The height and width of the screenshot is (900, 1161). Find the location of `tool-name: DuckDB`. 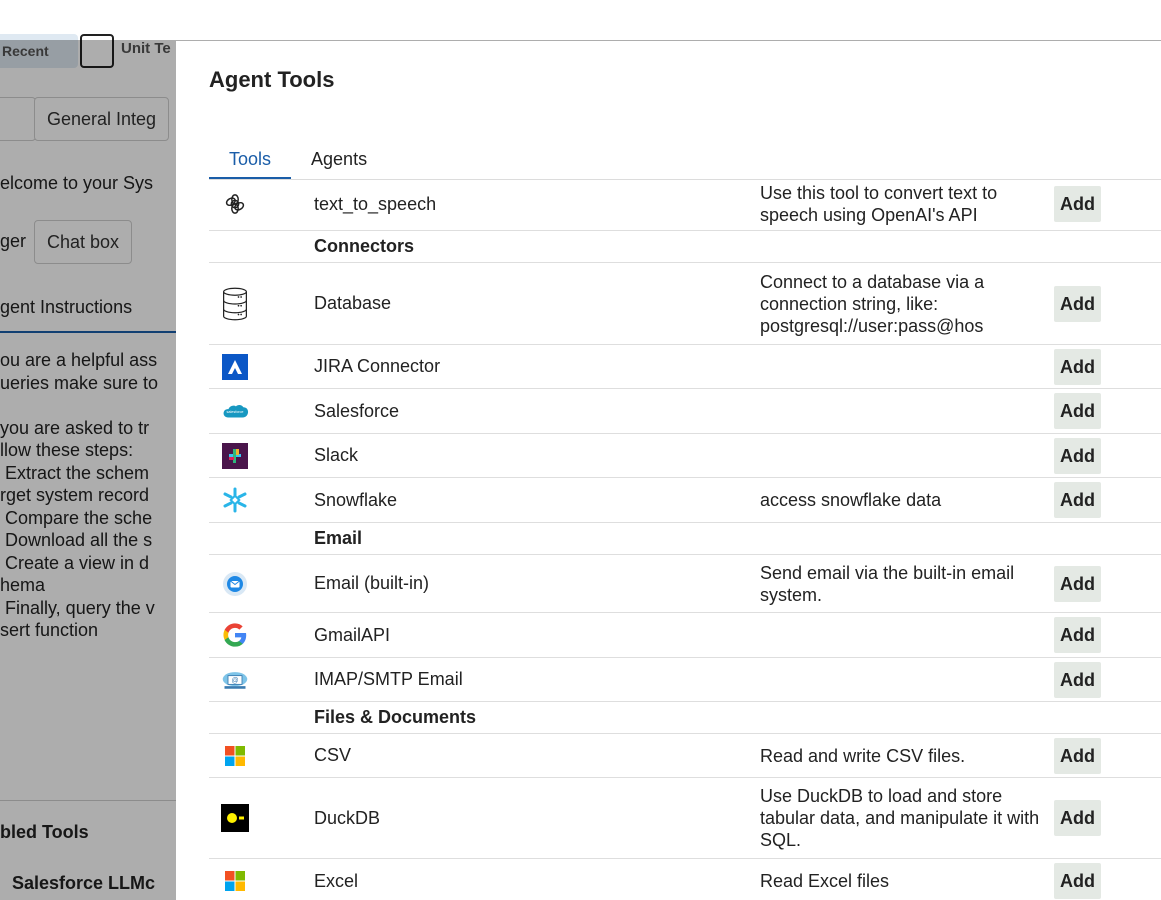

tool-name: DuckDB is located at coordinates (347, 817).